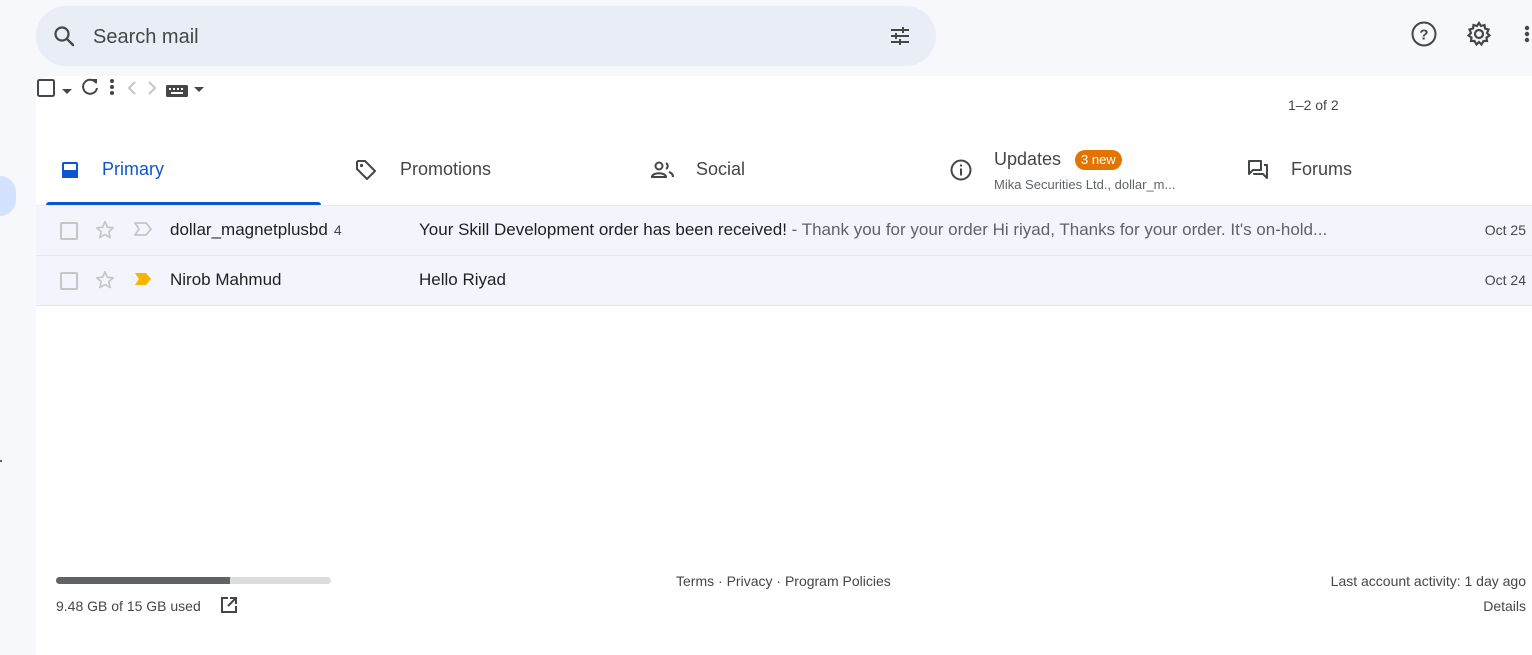 This screenshot has width=1532, height=655. What do you see at coordinates (183, 175) in the screenshot?
I see `tab-primary: Primary` at bounding box center [183, 175].